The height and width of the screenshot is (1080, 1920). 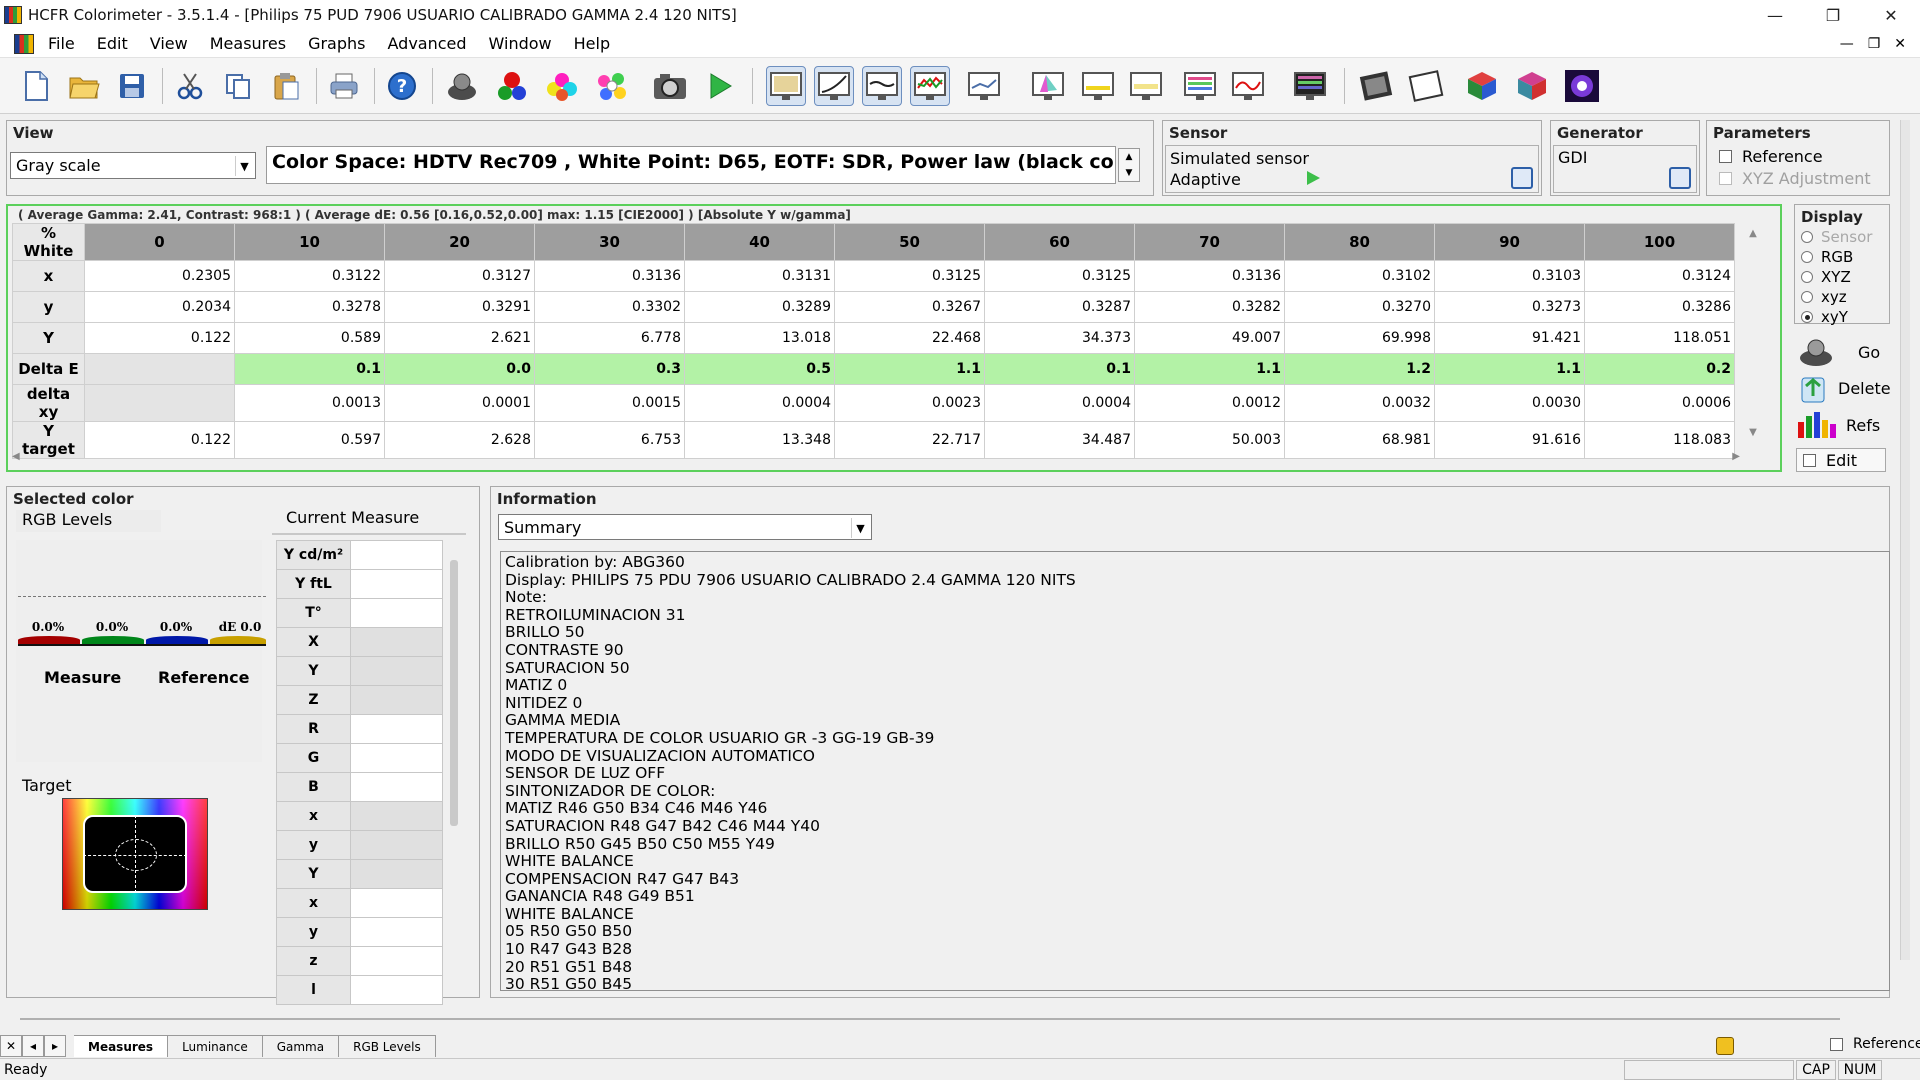 What do you see at coordinates (1659, 276) in the screenshot?
I see `grid-cell: 0.3124` at bounding box center [1659, 276].